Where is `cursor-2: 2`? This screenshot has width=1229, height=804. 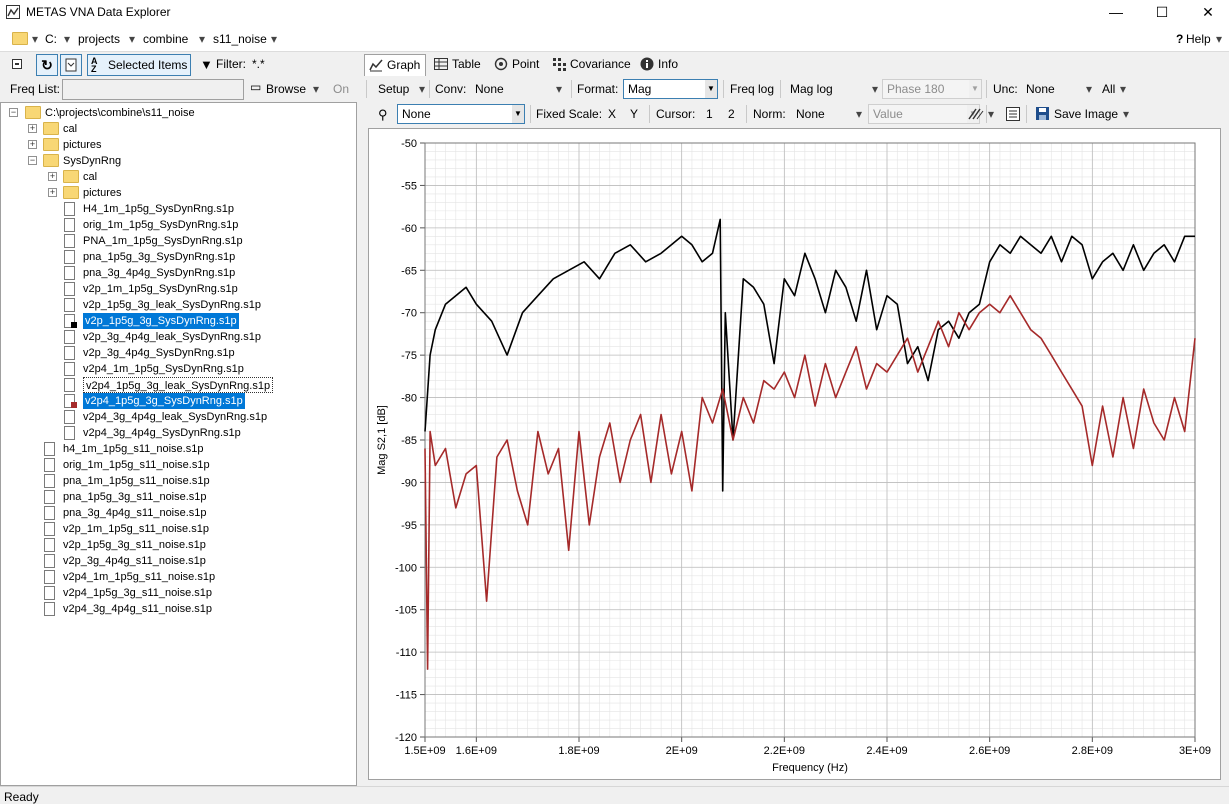
cursor-2: 2 is located at coordinates (731, 114).